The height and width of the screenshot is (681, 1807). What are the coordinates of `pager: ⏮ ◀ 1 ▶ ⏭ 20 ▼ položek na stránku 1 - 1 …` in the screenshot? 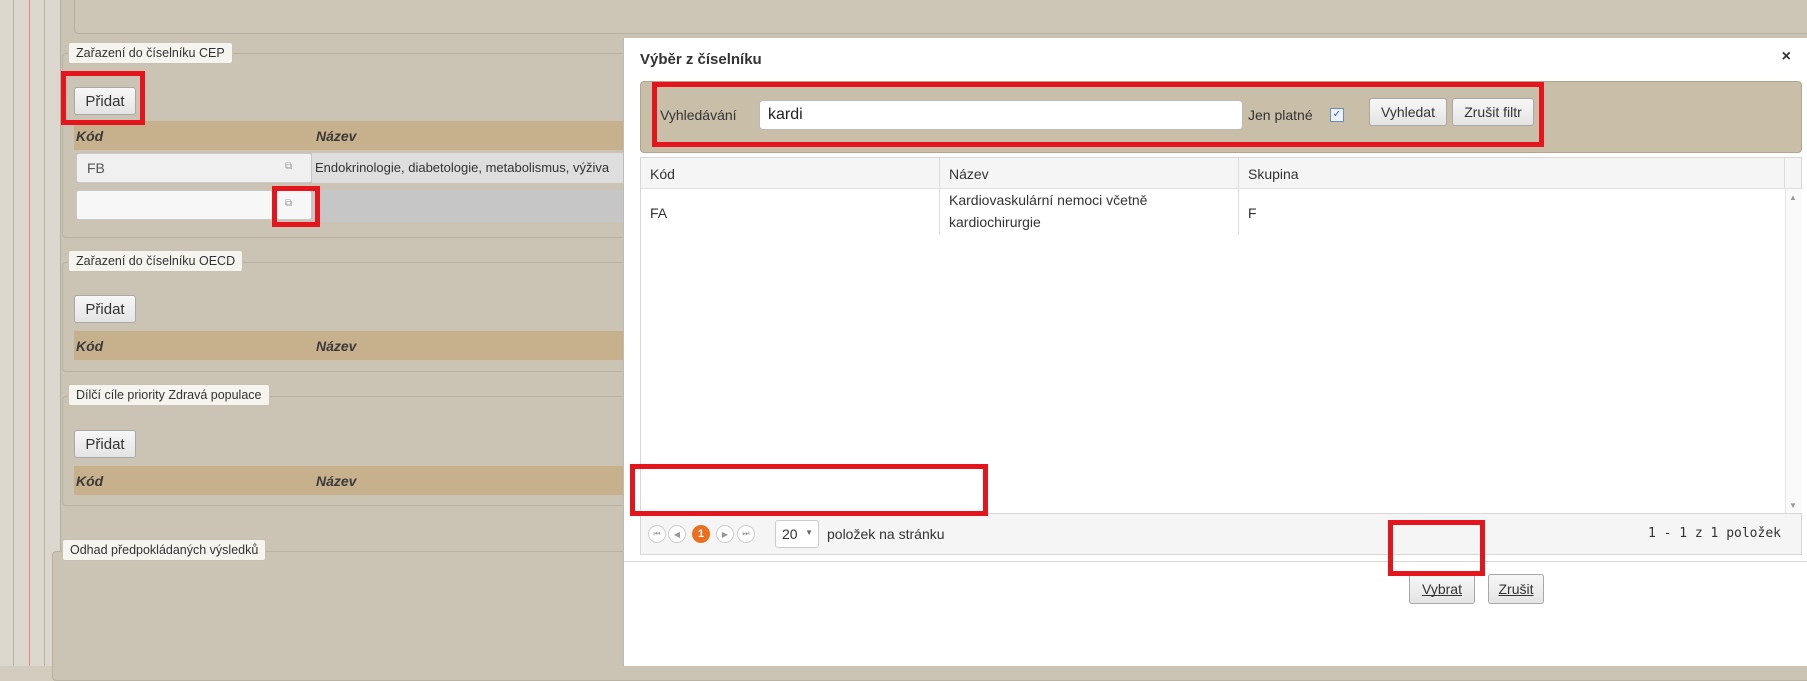 It's located at (1221, 534).